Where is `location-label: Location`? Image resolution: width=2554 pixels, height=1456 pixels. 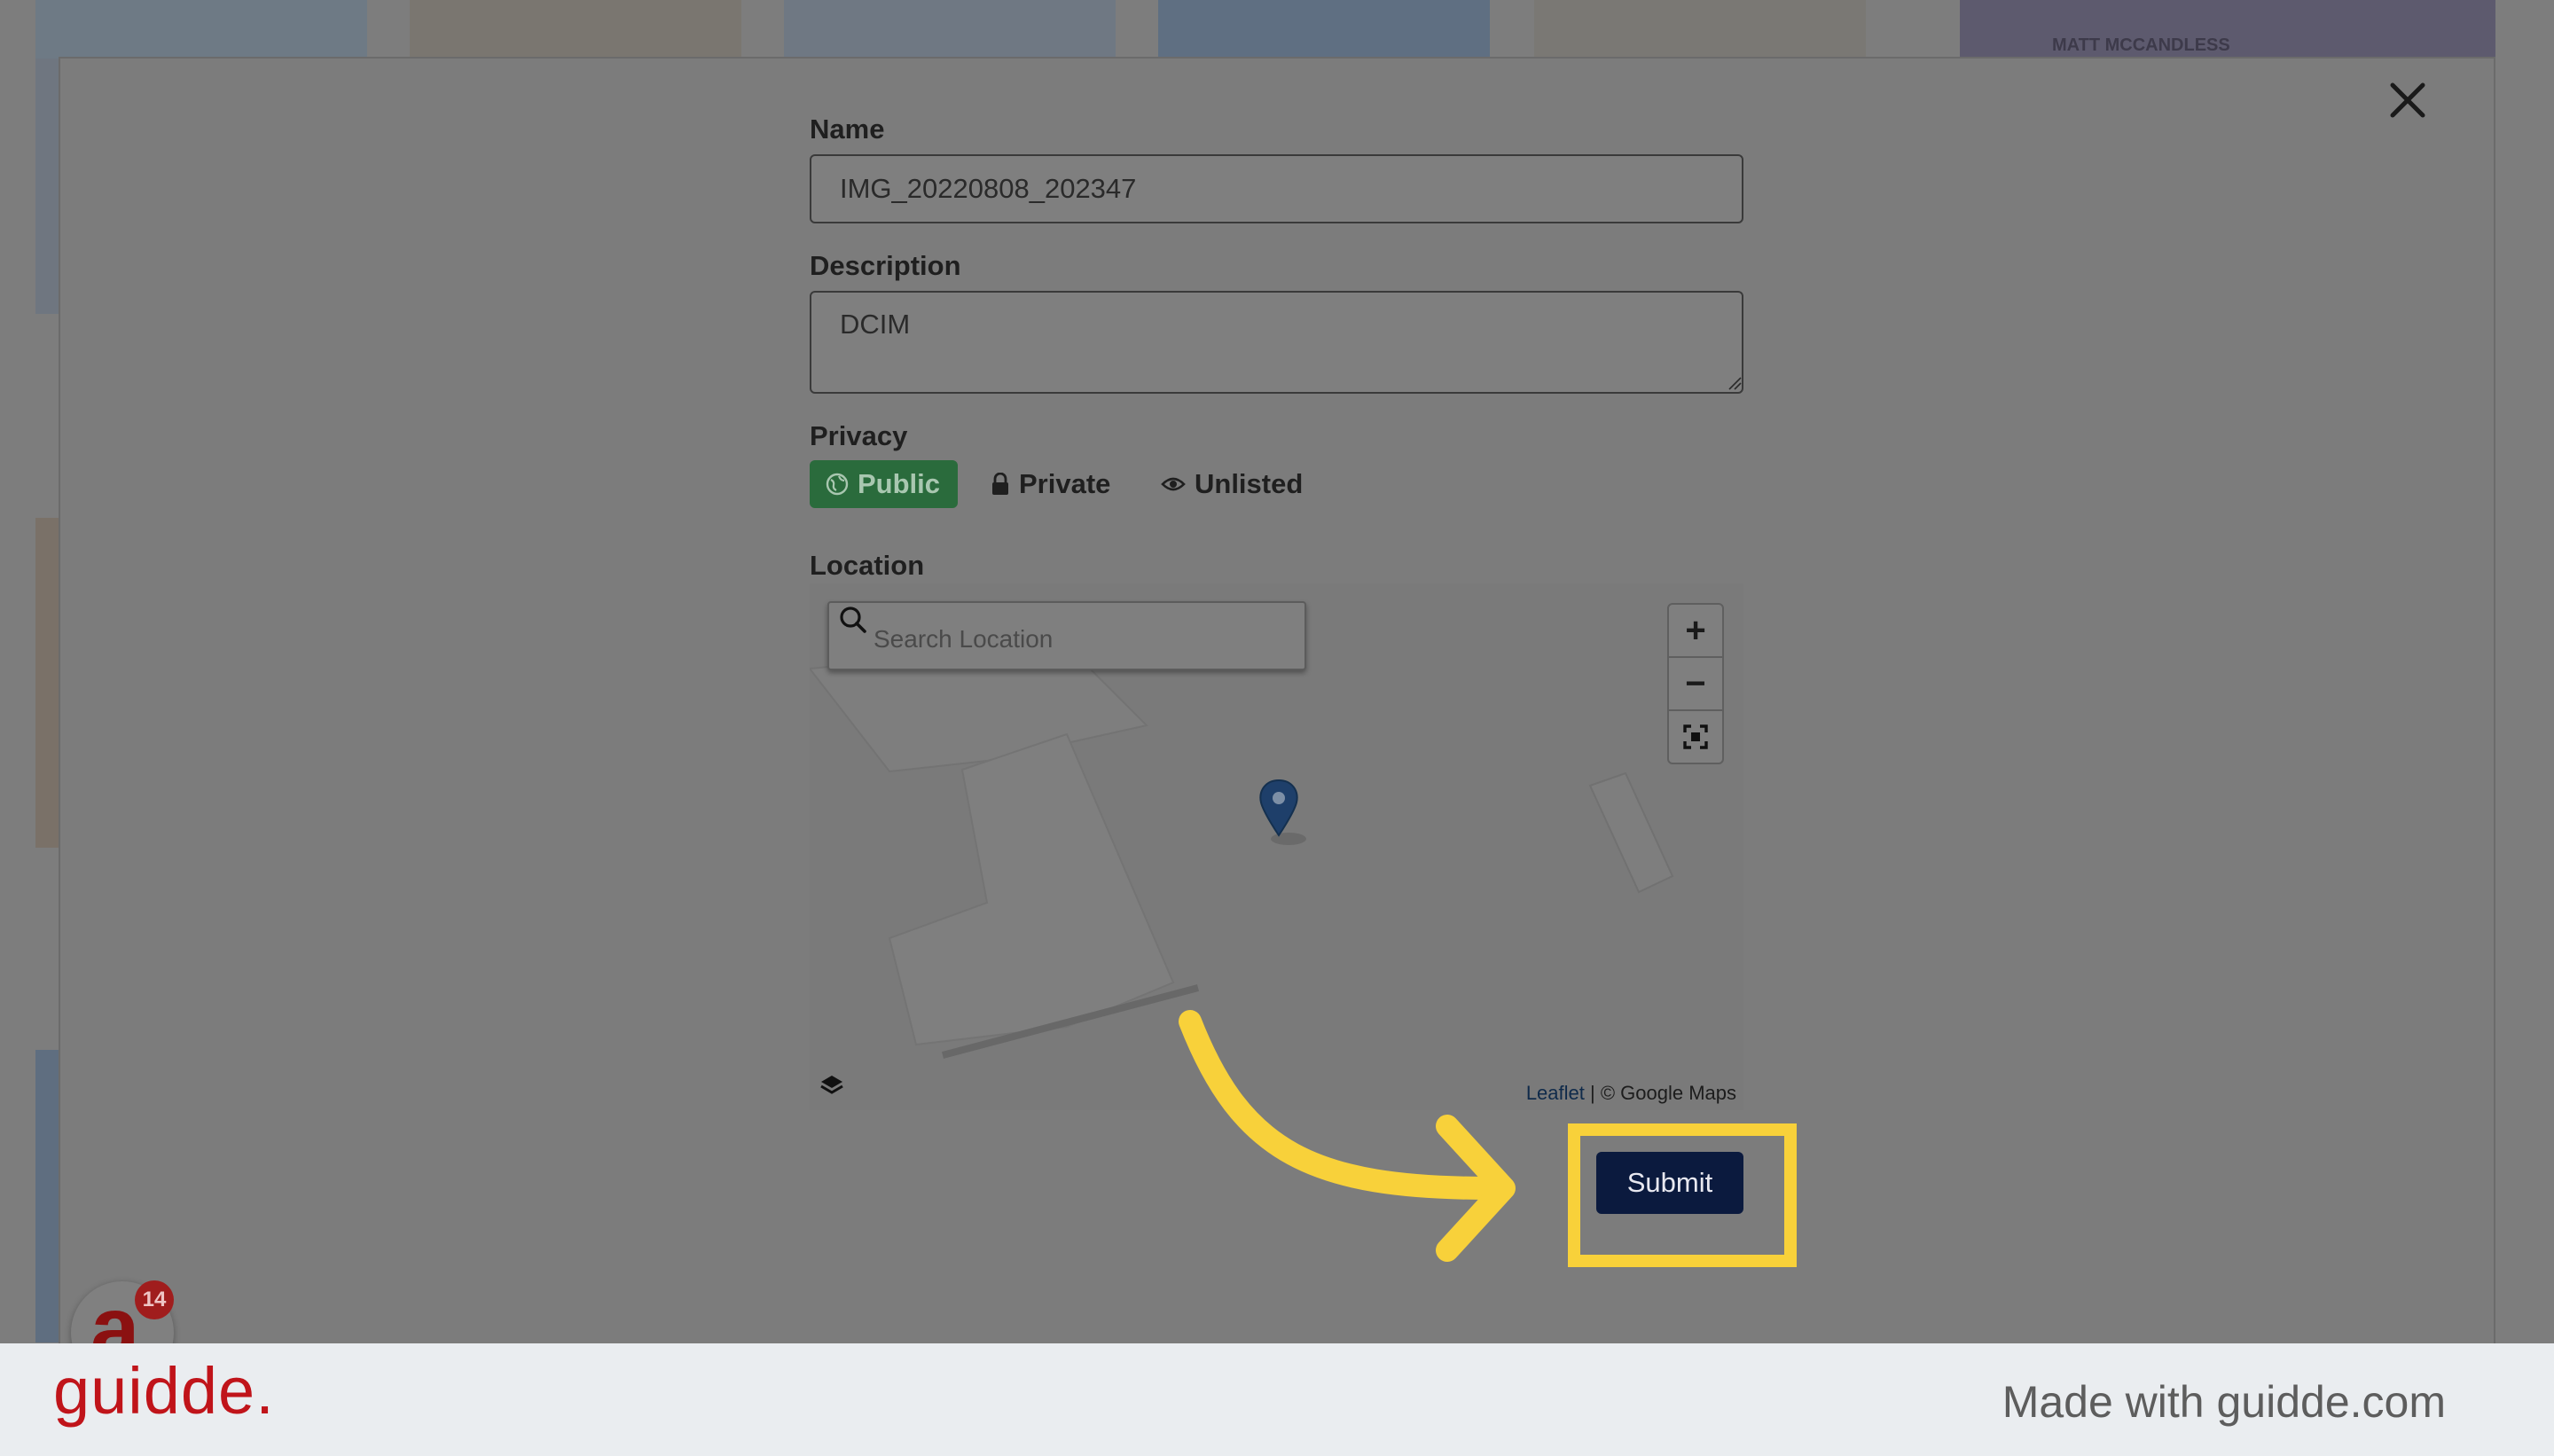 location-label: Location is located at coordinates (867, 565).